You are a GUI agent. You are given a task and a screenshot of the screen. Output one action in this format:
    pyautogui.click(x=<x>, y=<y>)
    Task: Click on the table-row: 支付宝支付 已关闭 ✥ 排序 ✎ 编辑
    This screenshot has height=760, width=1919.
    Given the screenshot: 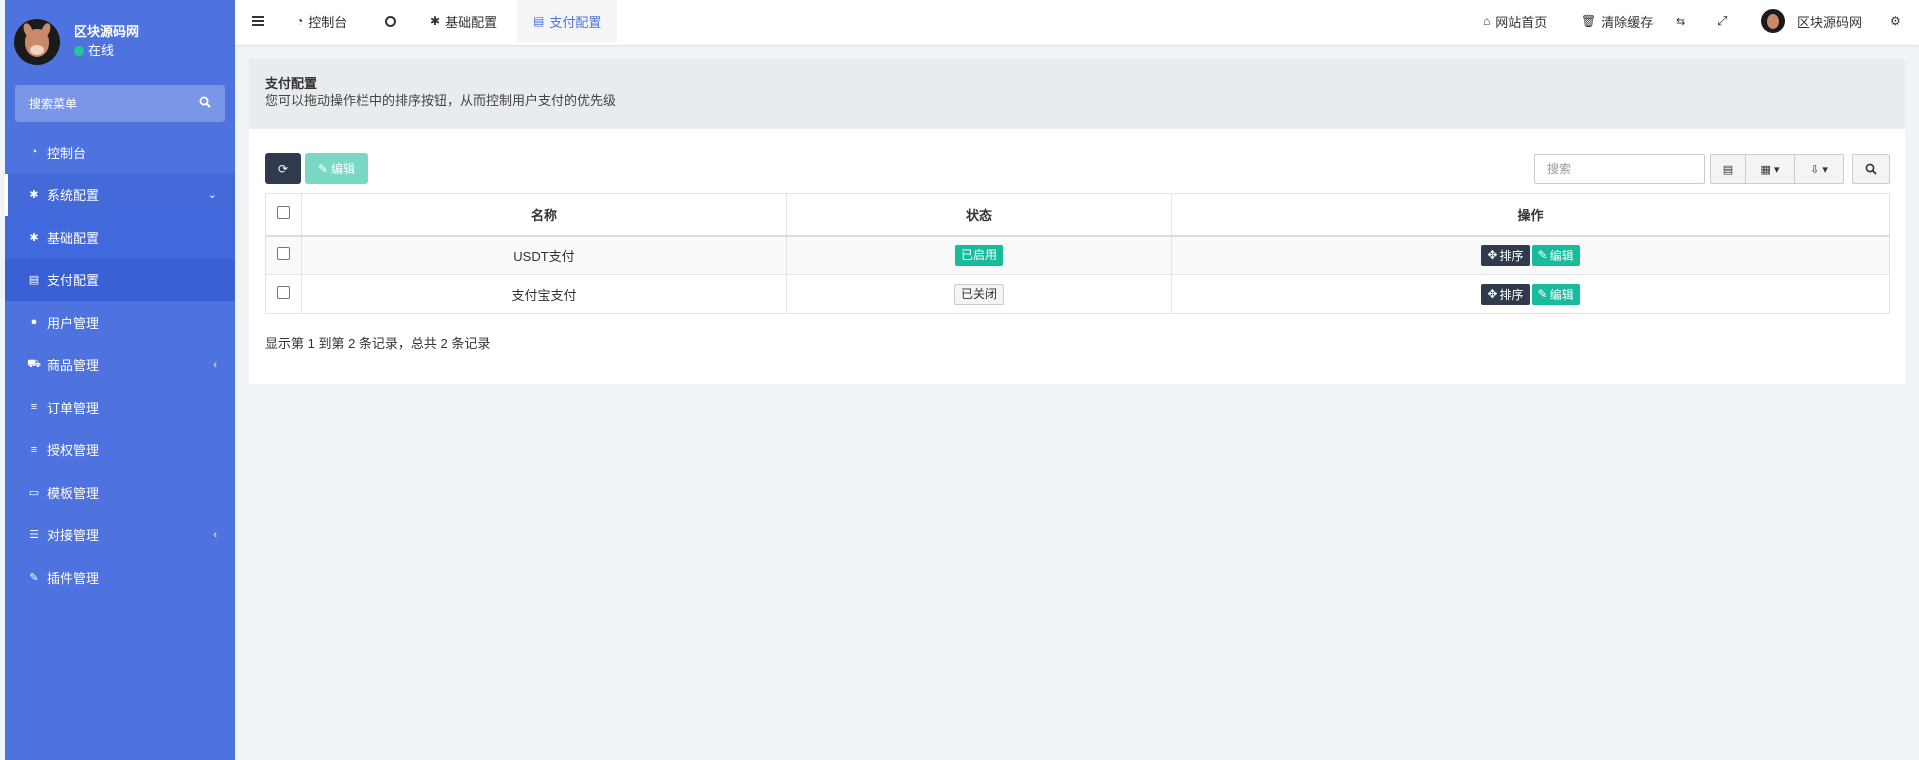 What is the action you would take?
    pyautogui.click(x=1077, y=294)
    